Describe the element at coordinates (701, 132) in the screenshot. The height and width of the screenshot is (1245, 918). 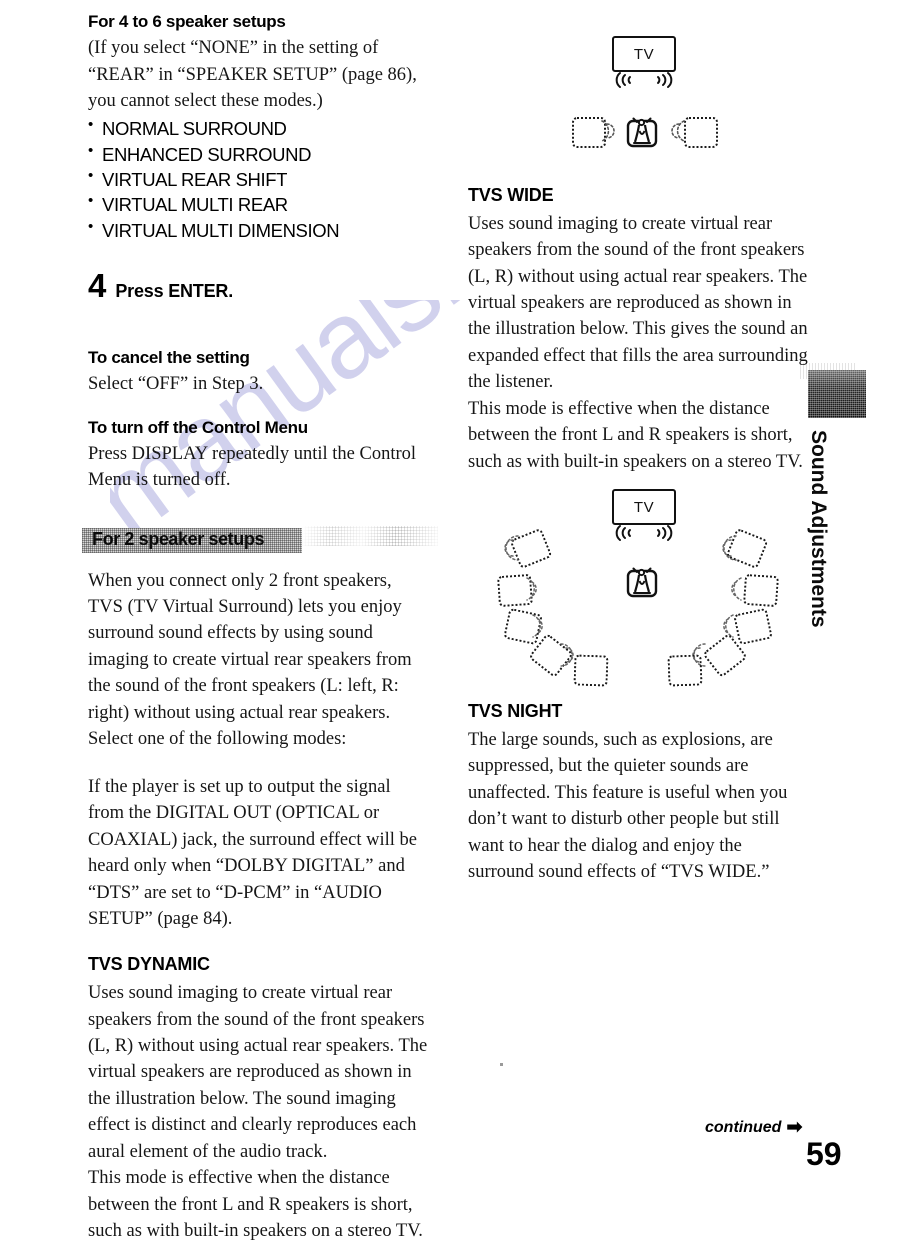
I see `virtual-speaker-right-icon` at that location.